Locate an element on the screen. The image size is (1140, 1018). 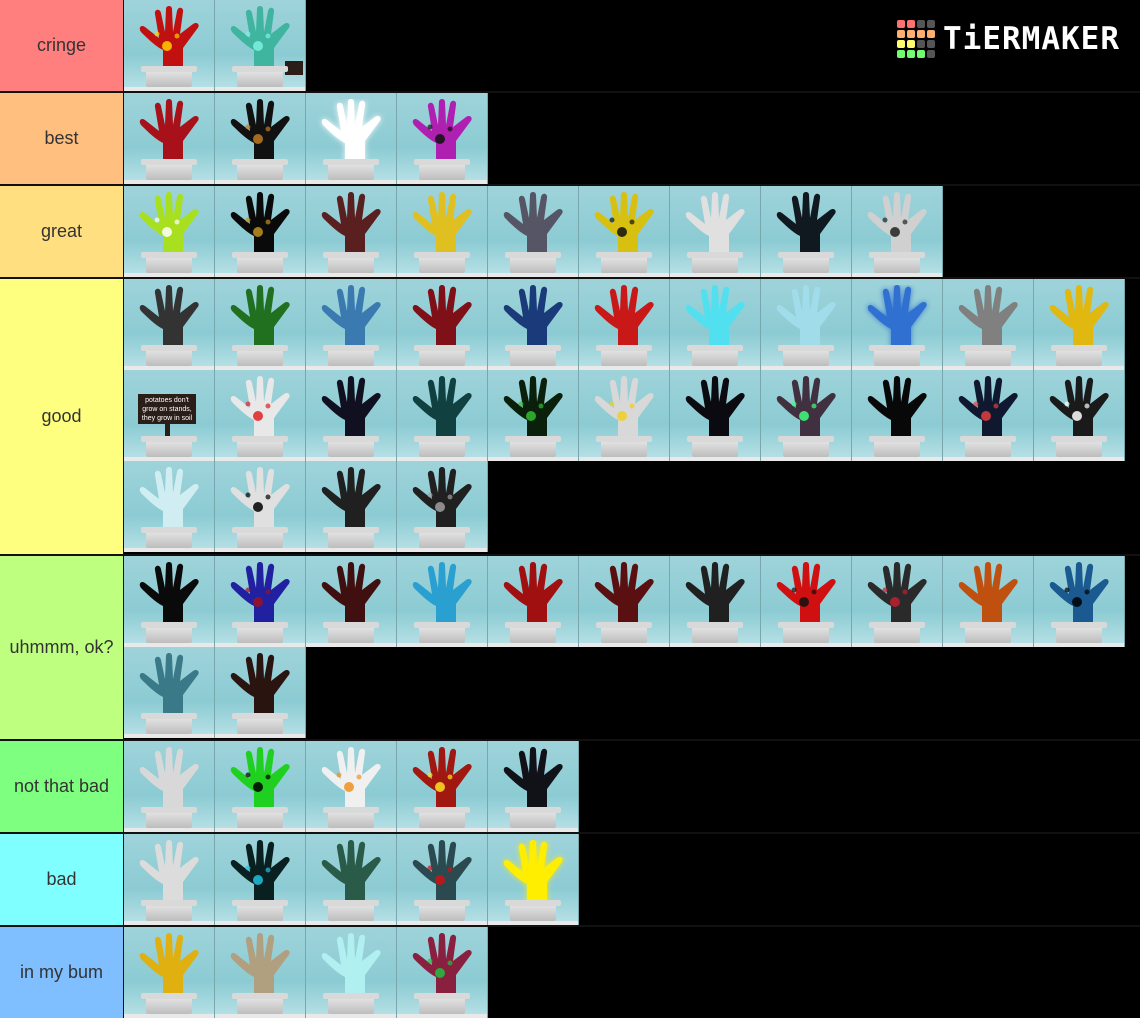
tier-item-dark-shadow-glove is located at coordinates (351, 415).